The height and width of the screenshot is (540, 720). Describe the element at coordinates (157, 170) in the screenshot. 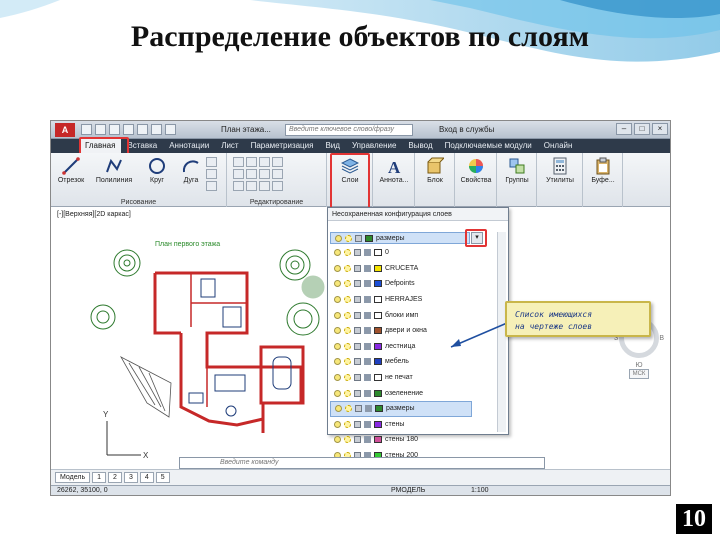

I see `circle-button: Круг` at that location.